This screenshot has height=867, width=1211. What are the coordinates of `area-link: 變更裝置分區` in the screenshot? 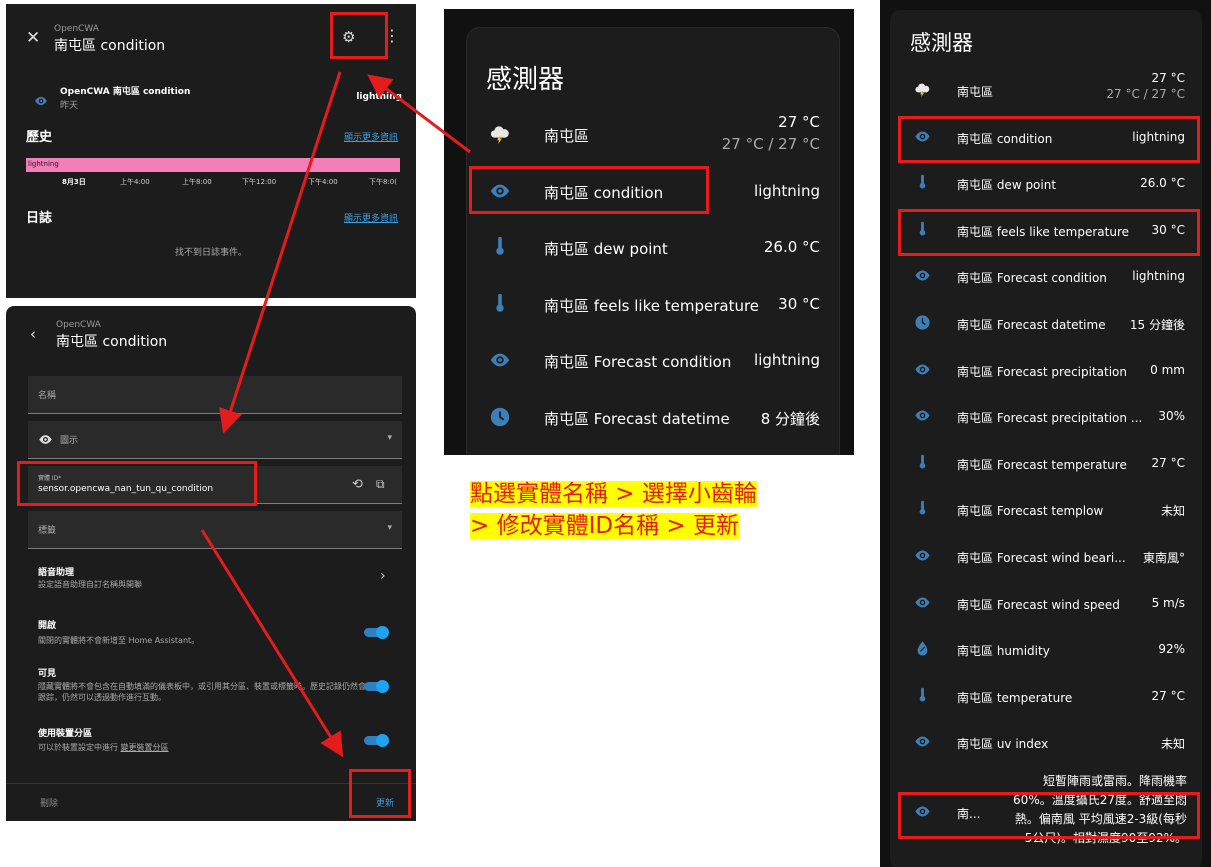 It's located at (145, 747).